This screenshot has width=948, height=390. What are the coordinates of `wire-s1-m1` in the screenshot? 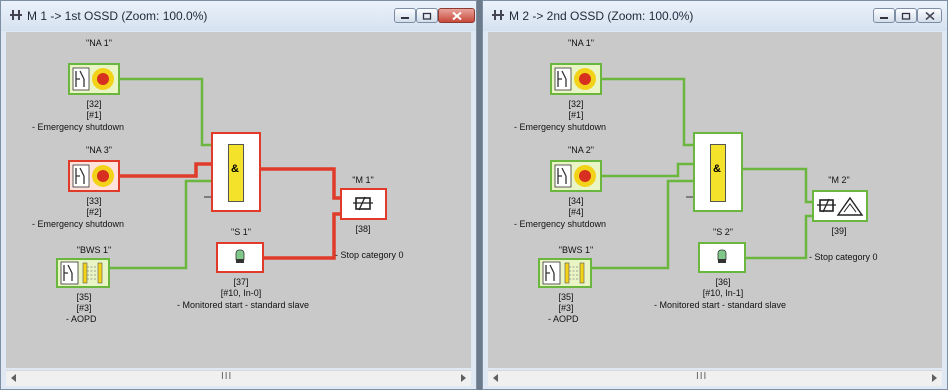 It's located at (302, 236).